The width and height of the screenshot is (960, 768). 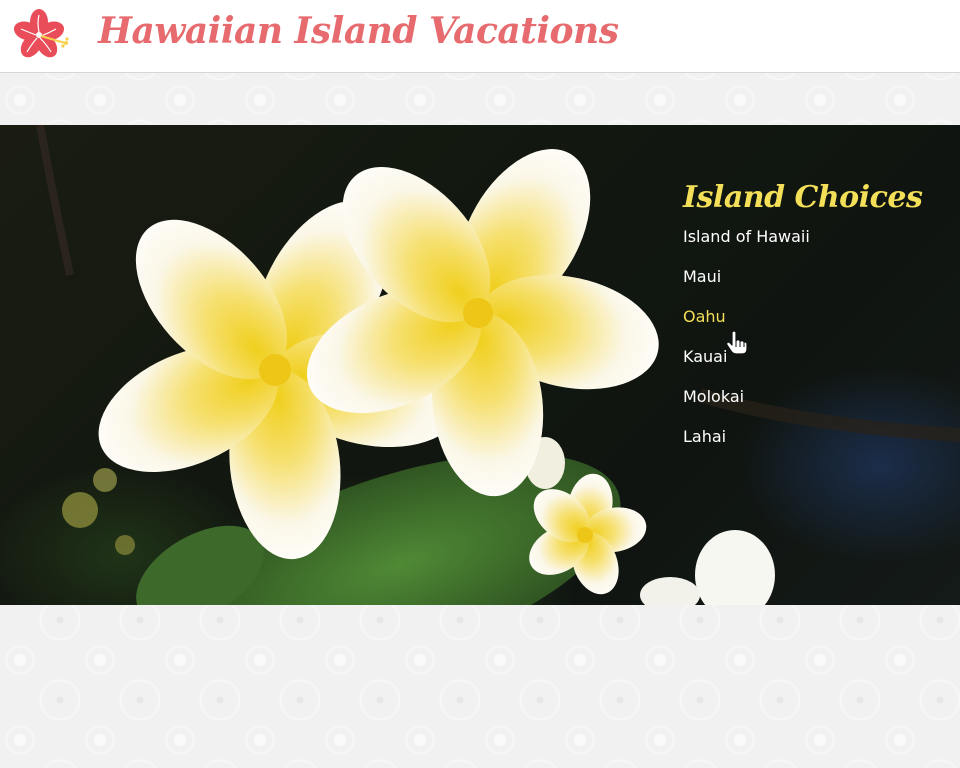 I want to click on menu-item-maui: Maui, so click(x=813, y=287).